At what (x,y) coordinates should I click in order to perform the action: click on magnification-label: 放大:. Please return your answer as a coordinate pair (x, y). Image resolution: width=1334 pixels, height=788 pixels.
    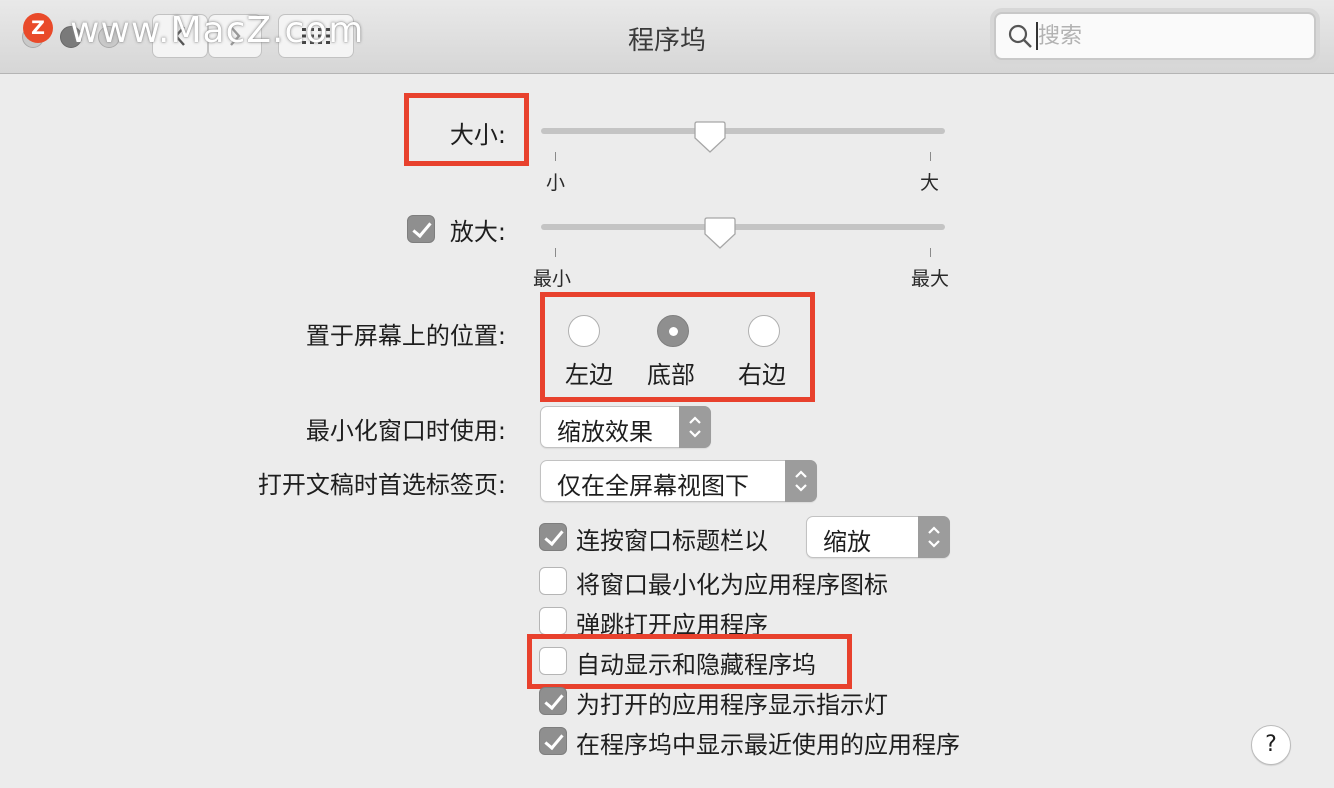
    Looking at the image, I should click on (477, 232).